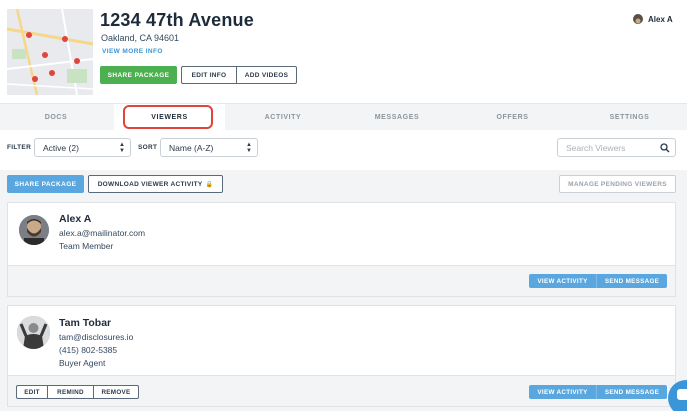 The height and width of the screenshot is (411, 687). What do you see at coordinates (512, 117) in the screenshot?
I see `tab-offers: OFFERS` at bounding box center [512, 117].